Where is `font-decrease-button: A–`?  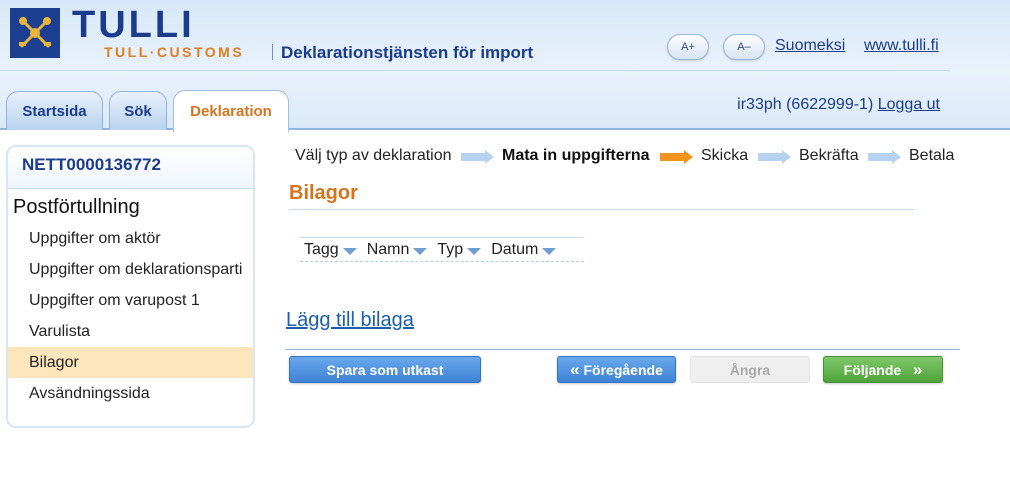 font-decrease-button: A– is located at coordinates (744, 47).